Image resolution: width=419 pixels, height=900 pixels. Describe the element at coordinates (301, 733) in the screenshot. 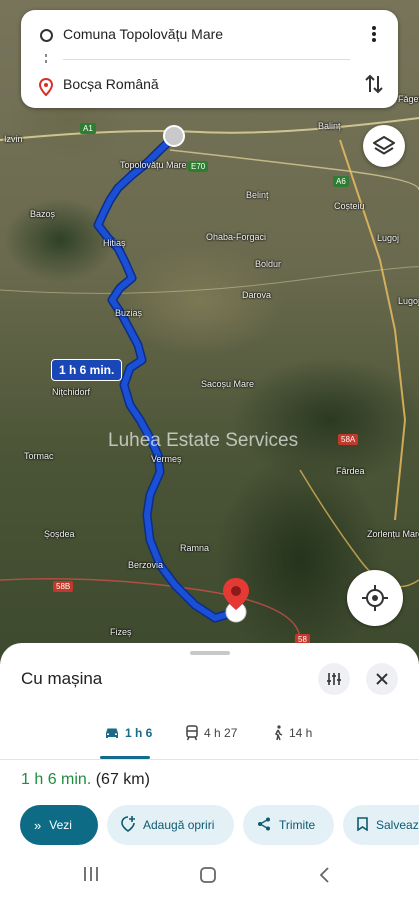

I see `tab-walk-label: 14 h` at that location.